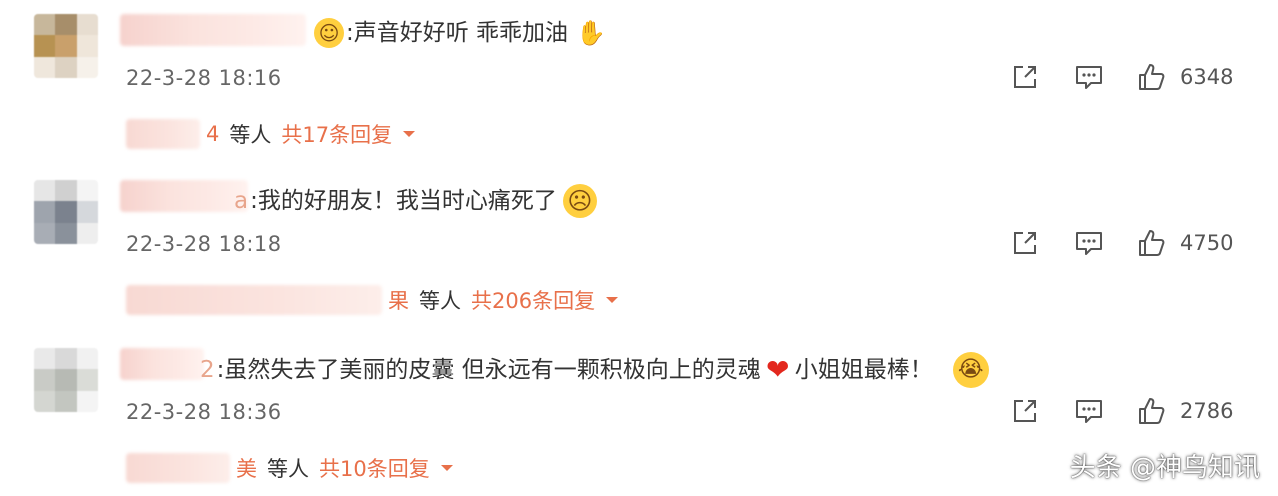 The height and width of the screenshot is (496, 1278). I want to click on hand-emoji-icon: ✋, so click(591, 33).